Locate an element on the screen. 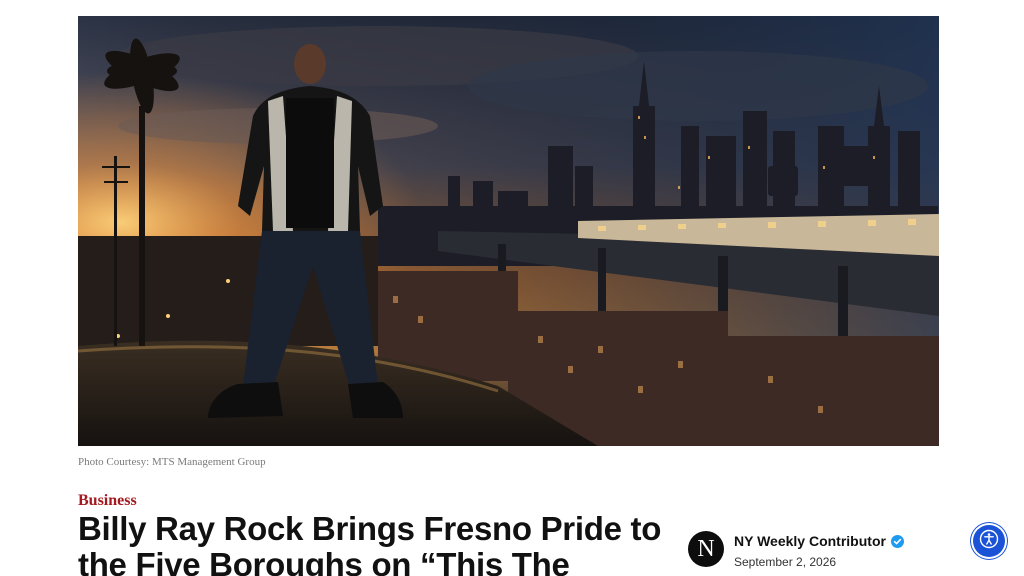  accessibility-button is located at coordinates (989, 541).